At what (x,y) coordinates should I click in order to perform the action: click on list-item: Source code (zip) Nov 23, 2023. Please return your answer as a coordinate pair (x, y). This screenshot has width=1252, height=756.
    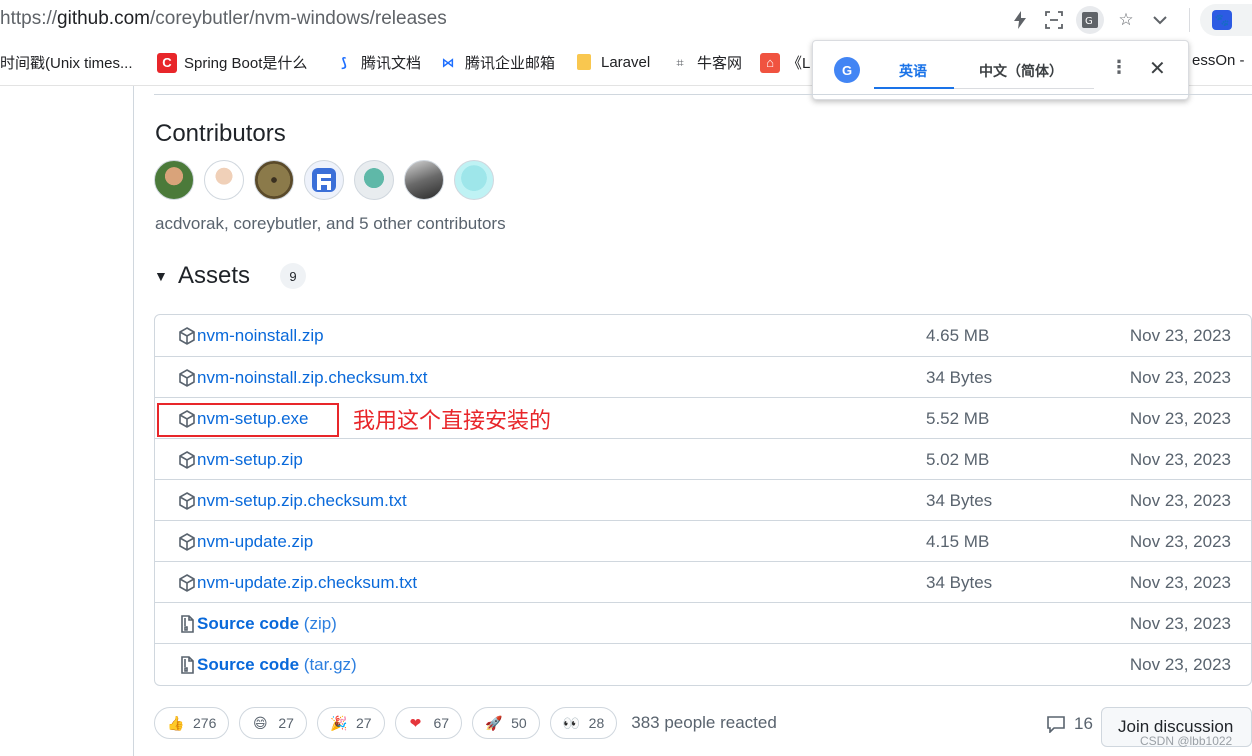
    Looking at the image, I should click on (703, 622).